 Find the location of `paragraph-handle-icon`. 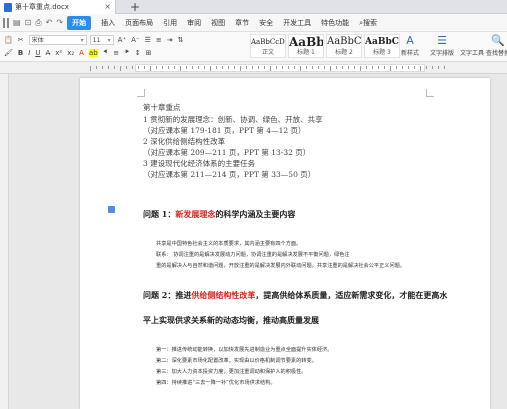

paragraph-handle-icon is located at coordinates (111, 209).